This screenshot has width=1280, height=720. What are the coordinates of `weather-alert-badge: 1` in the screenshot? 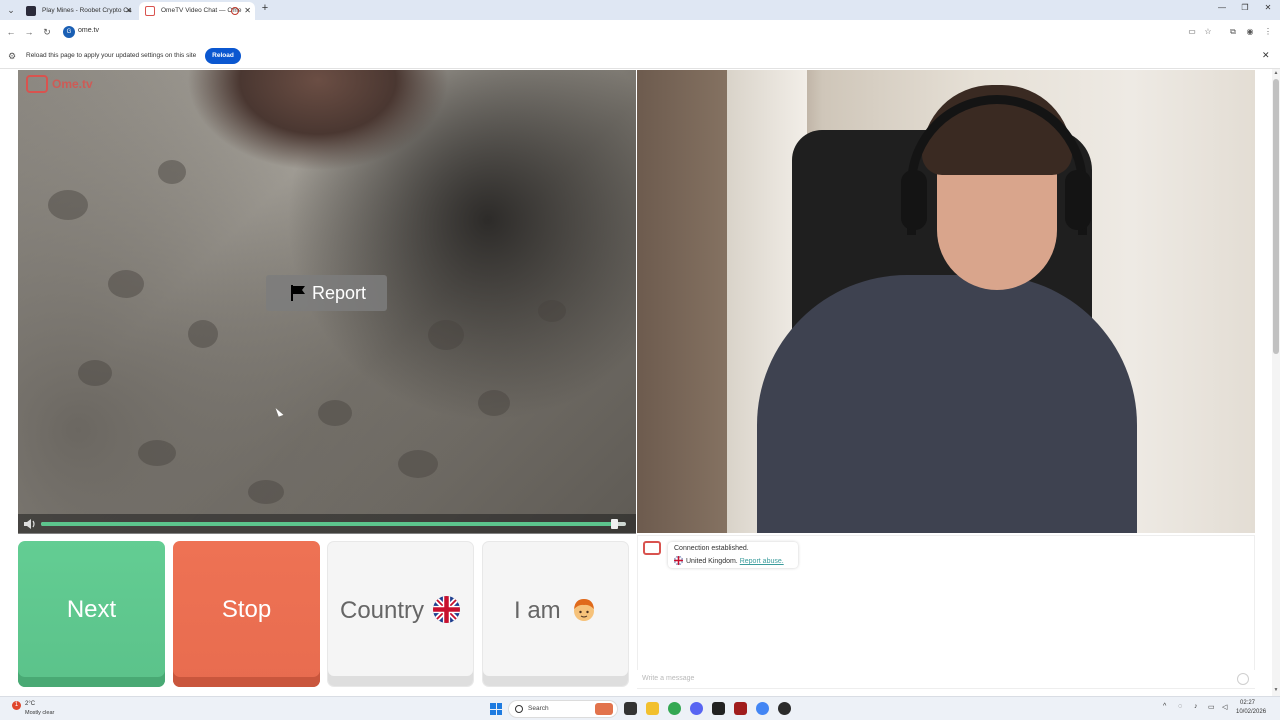 It's located at (16, 705).